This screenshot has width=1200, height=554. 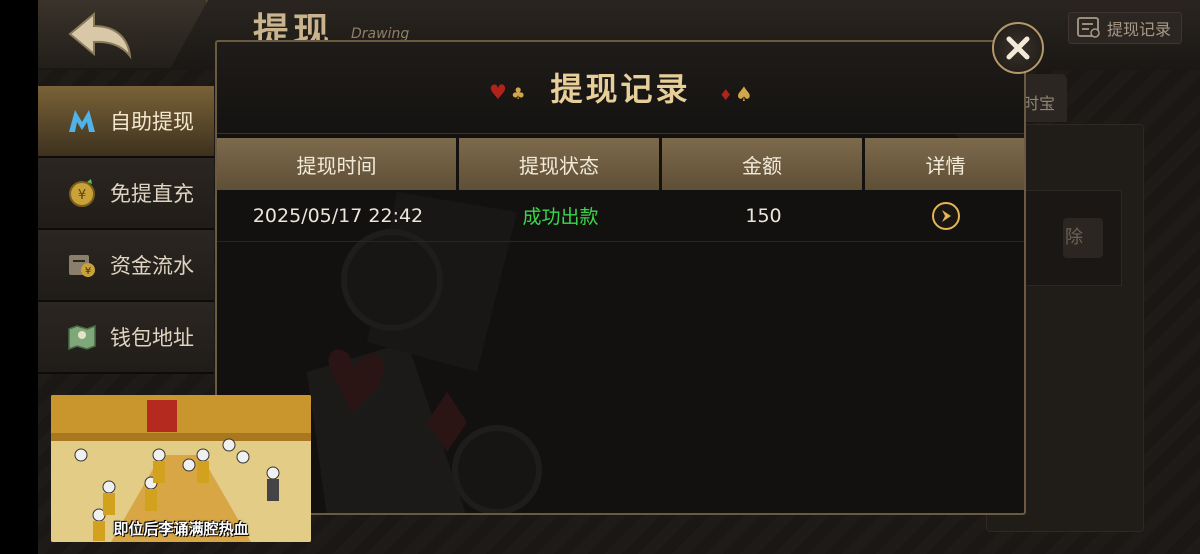 What do you see at coordinates (82, 337) in the screenshot?
I see `map-icon` at bounding box center [82, 337].